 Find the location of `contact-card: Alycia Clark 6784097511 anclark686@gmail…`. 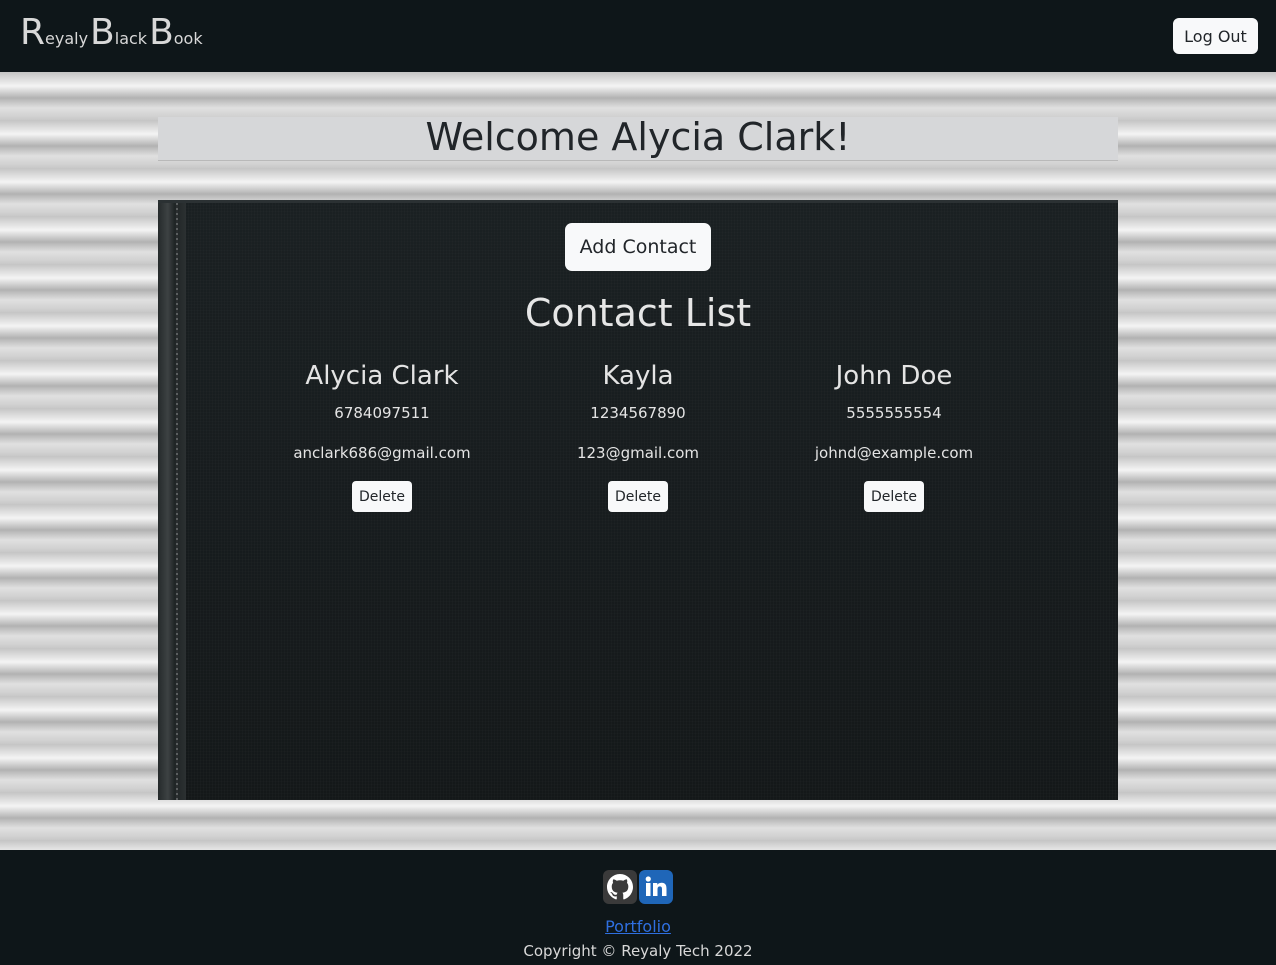

contact-card: Alycia Clark 6784097511 anclark686@gmail… is located at coordinates (382, 435).